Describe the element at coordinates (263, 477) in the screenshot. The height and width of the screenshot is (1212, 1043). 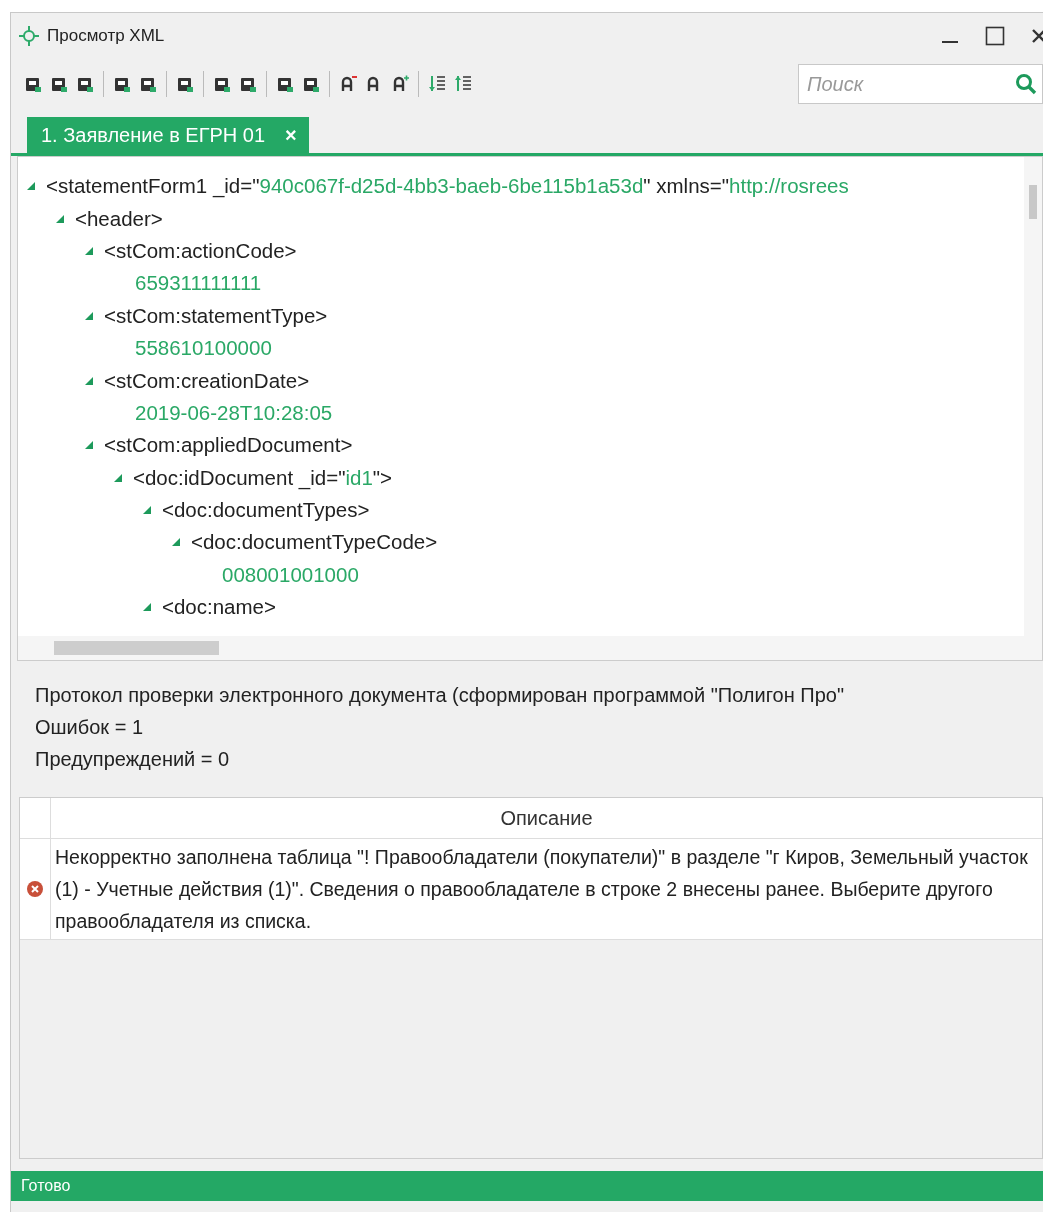
I see `xml-element: <doc:idDocument _id="id1">` at that location.